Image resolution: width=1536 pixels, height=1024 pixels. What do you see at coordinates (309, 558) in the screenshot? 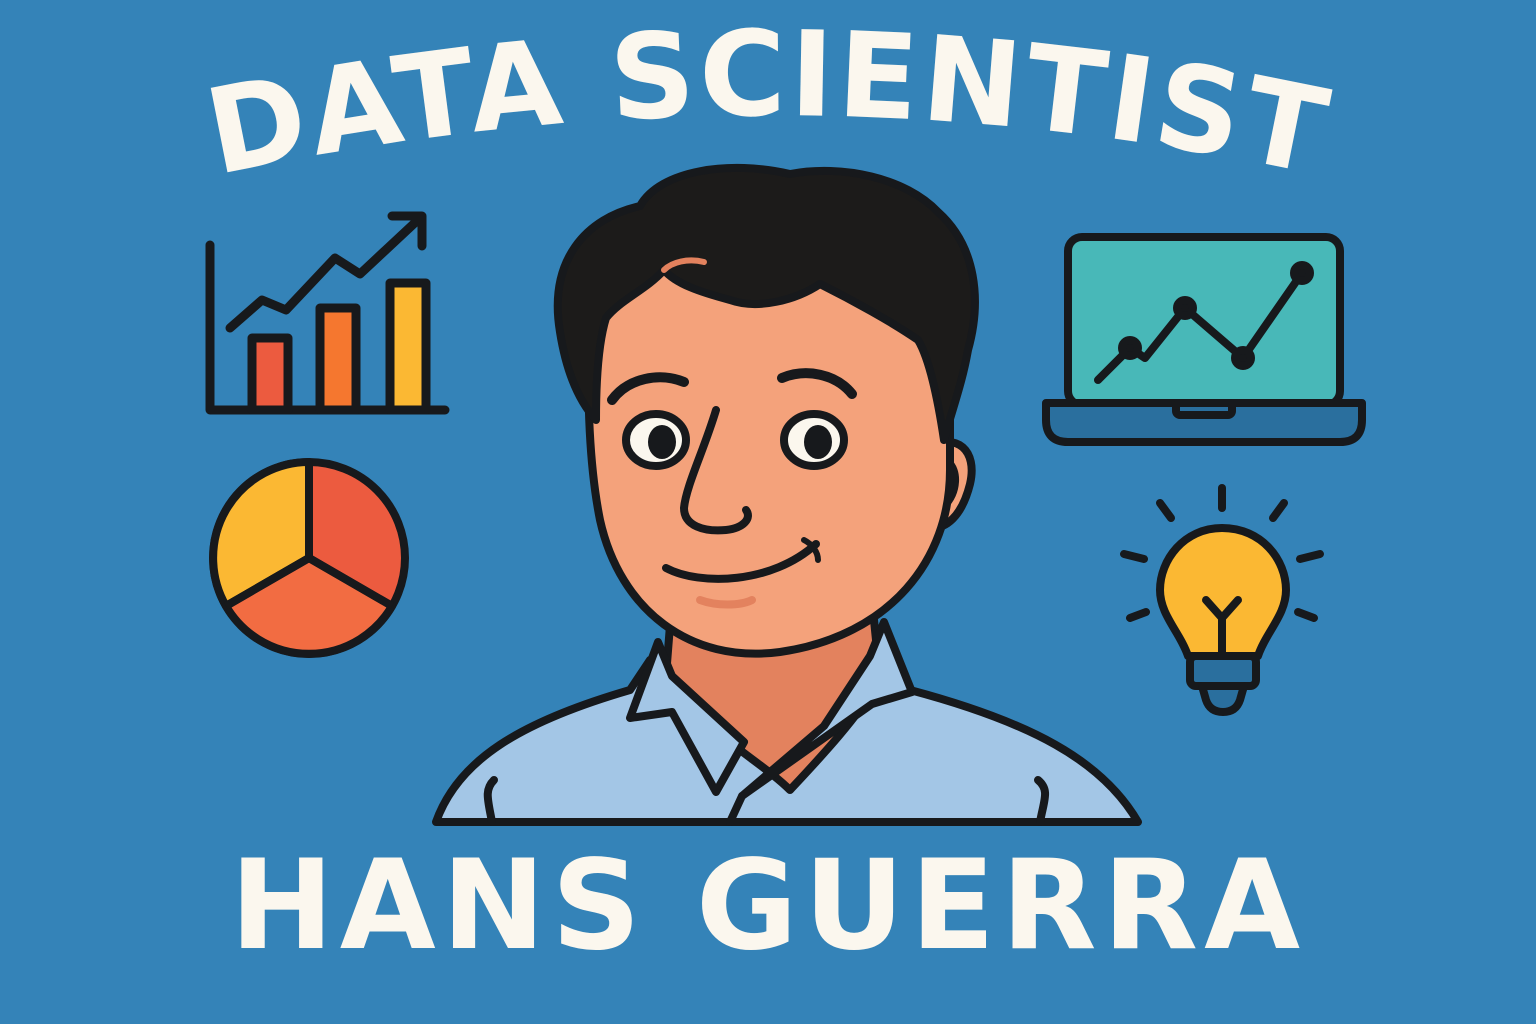
I see `pie-chart-icon` at bounding box center [309, 558].